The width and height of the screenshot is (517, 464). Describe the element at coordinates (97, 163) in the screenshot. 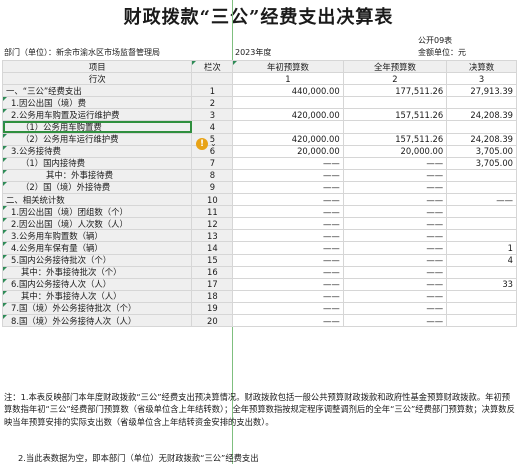

I see `row-label: （1）国内接待费` at that location.